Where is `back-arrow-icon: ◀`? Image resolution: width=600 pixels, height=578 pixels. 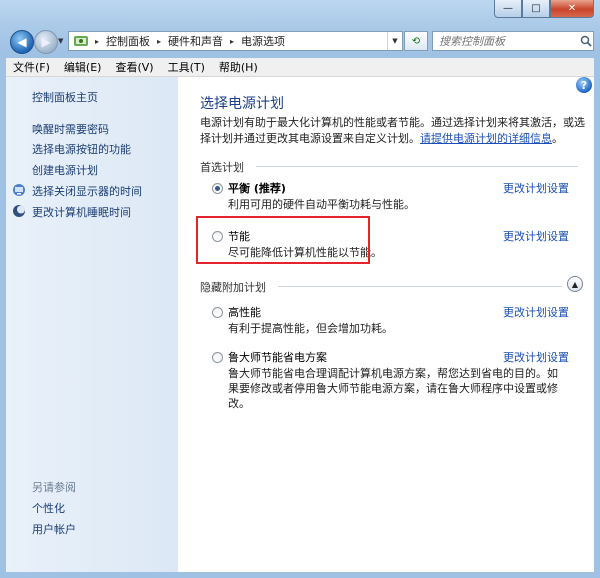
back-arrow-icon: ◀ is located at coordinates (22, 42).